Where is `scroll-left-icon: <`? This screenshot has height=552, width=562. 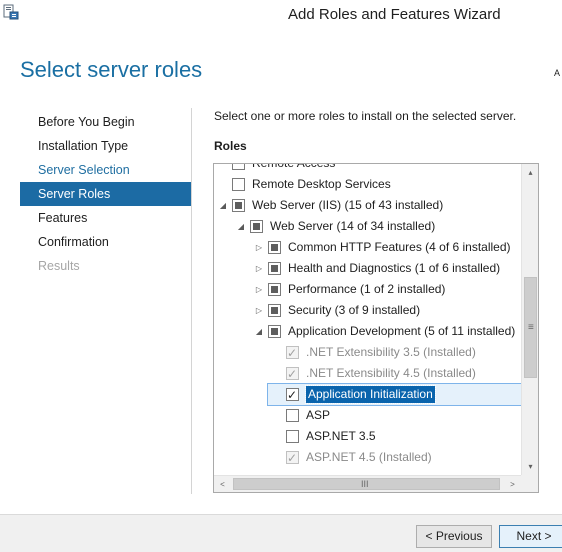
scroll-left-icon: < is located at coordinates (222, 484).